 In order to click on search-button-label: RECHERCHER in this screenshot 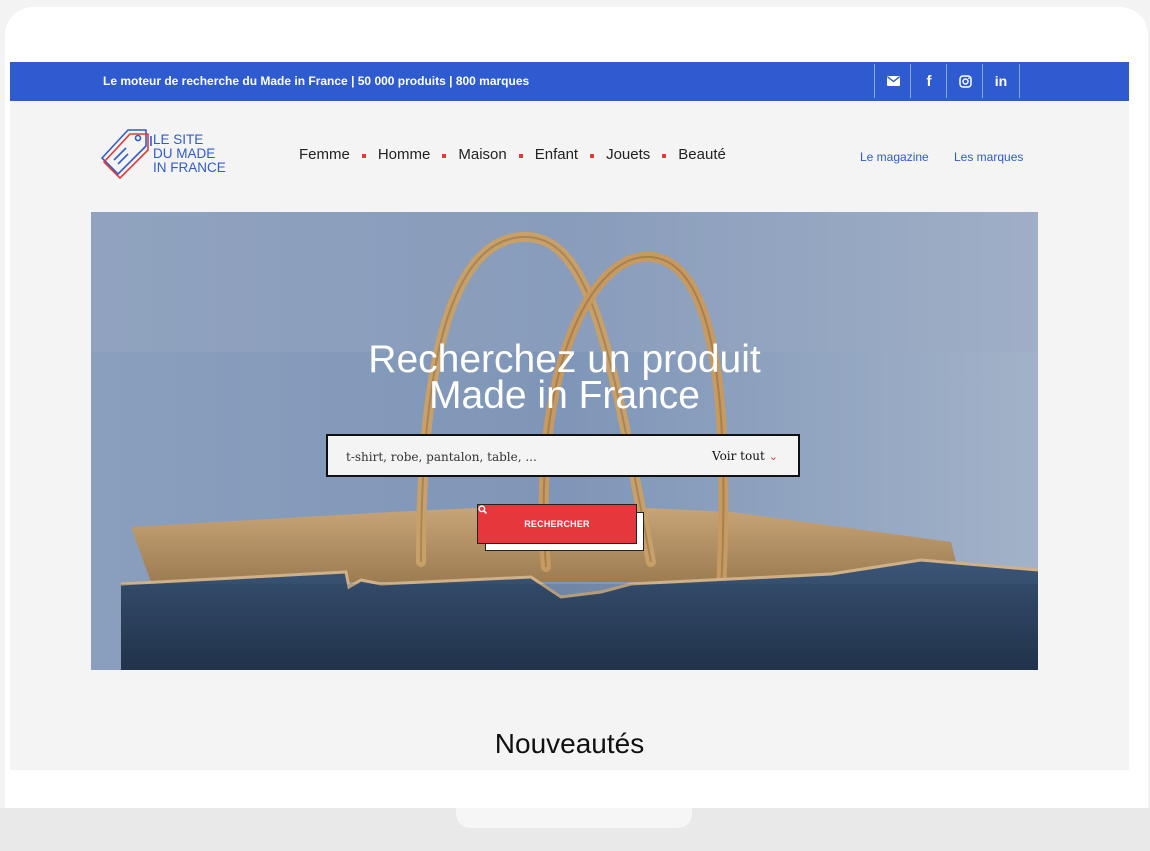, I will do `click(557, 524)`.